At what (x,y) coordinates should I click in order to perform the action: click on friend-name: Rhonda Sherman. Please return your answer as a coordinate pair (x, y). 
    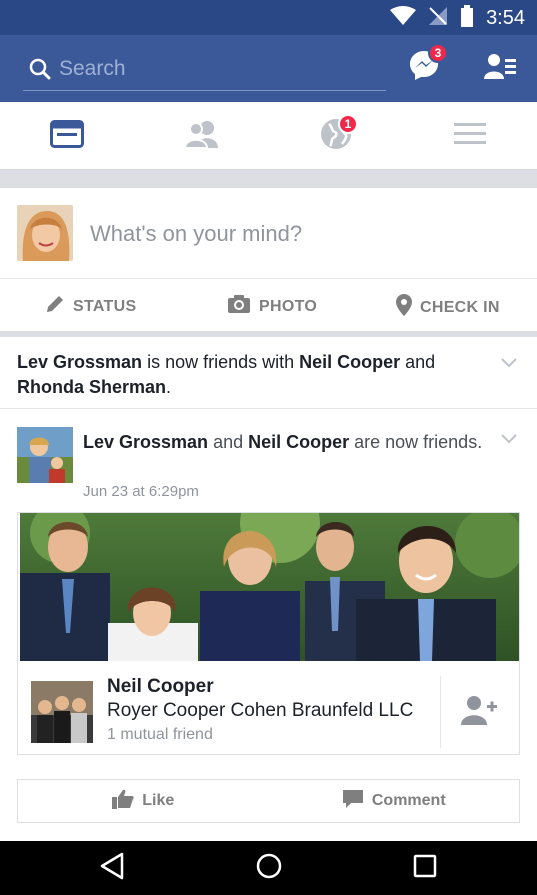
    Looking at the image, I should click on (91, 387).